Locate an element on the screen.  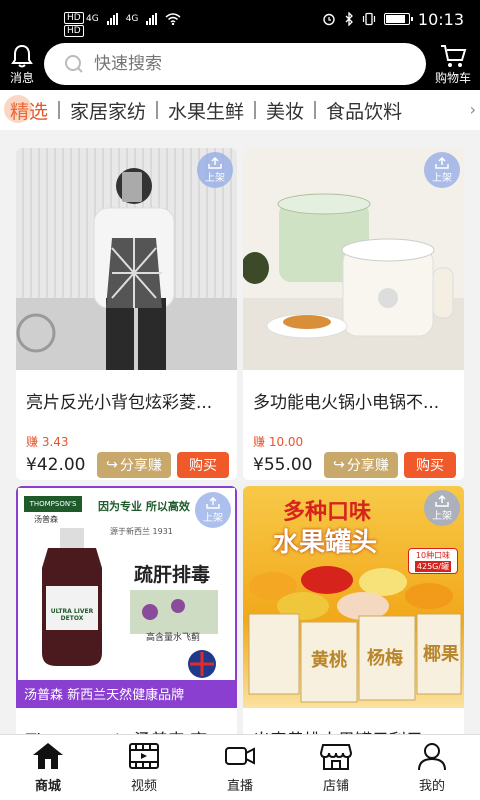
product-actions: ¥55.00 ↪ 分享赚 购买 is located at coordinates (353, 464).